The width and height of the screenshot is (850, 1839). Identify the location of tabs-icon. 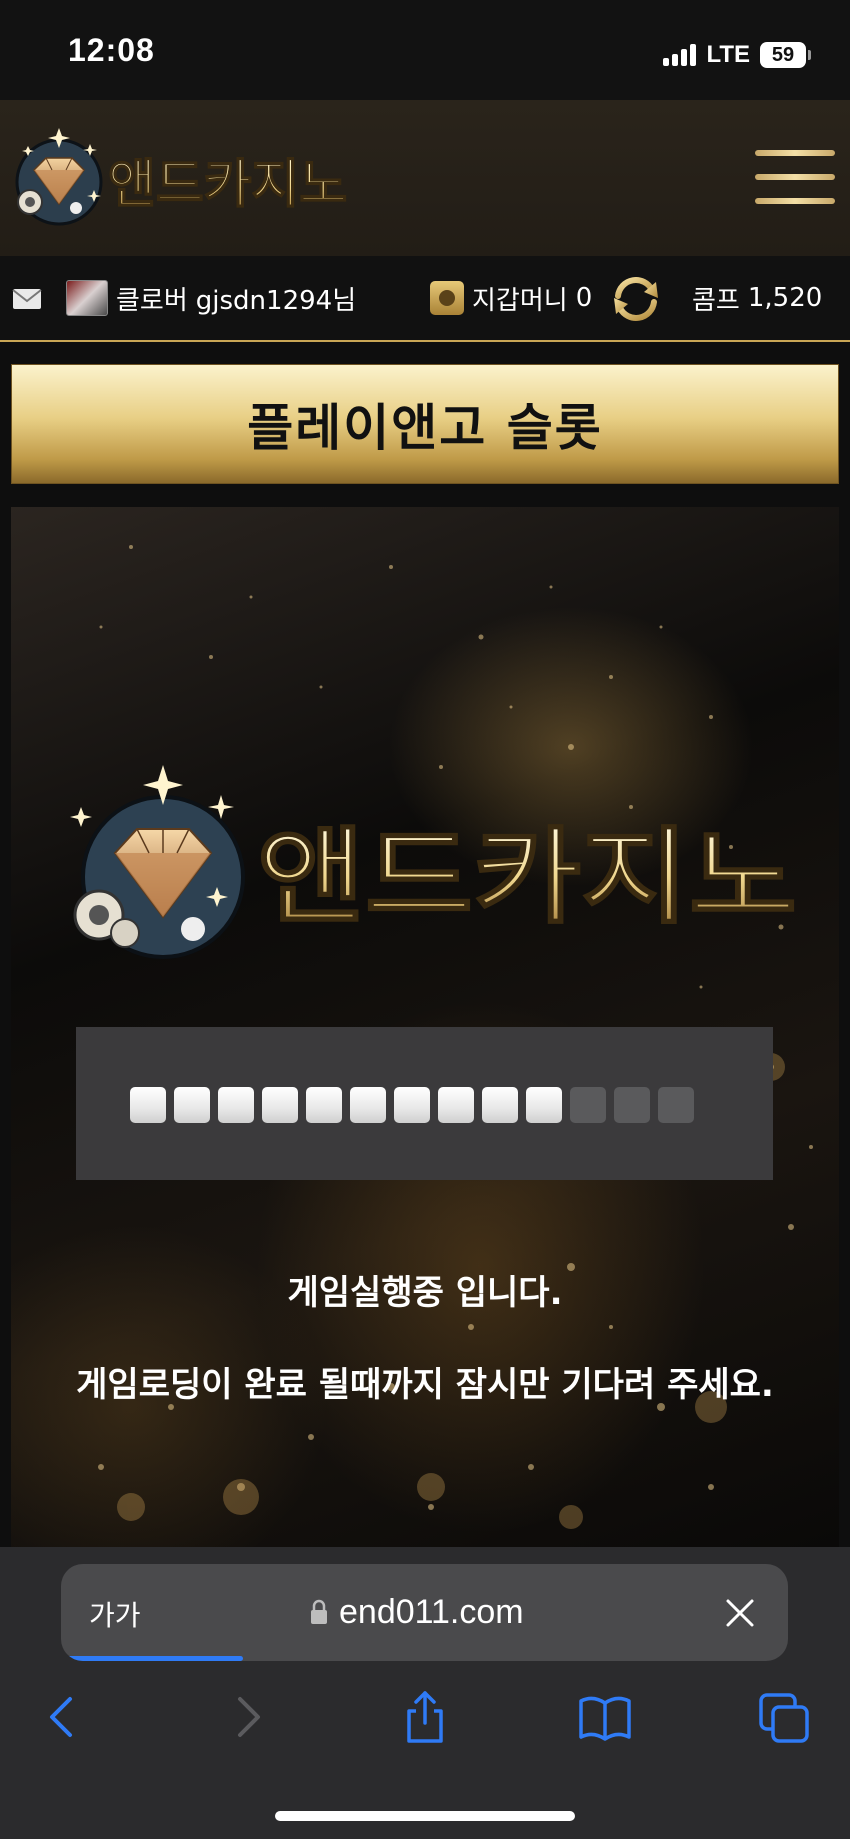
(785, 1717).